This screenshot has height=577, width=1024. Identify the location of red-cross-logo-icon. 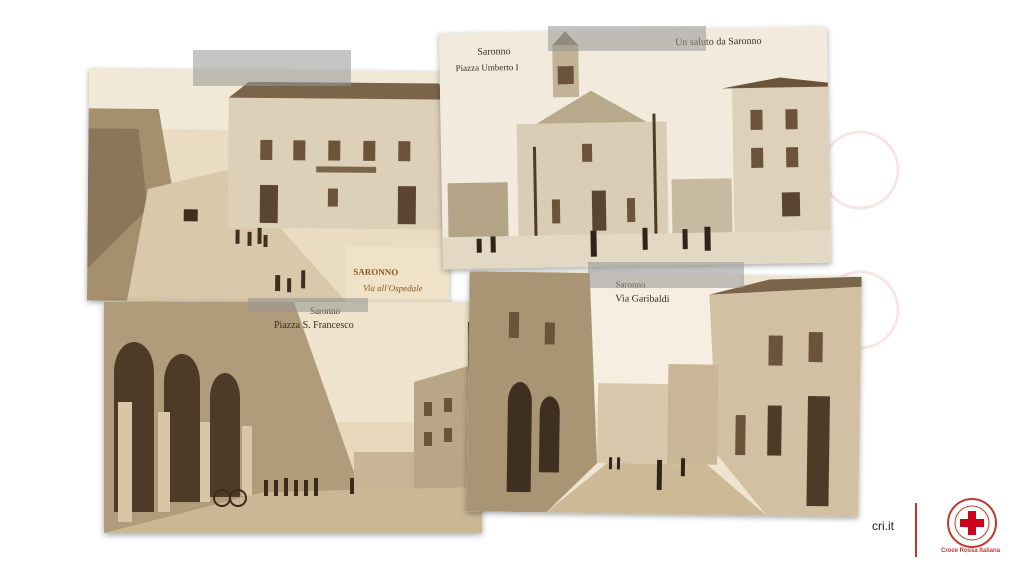
(972, 523).